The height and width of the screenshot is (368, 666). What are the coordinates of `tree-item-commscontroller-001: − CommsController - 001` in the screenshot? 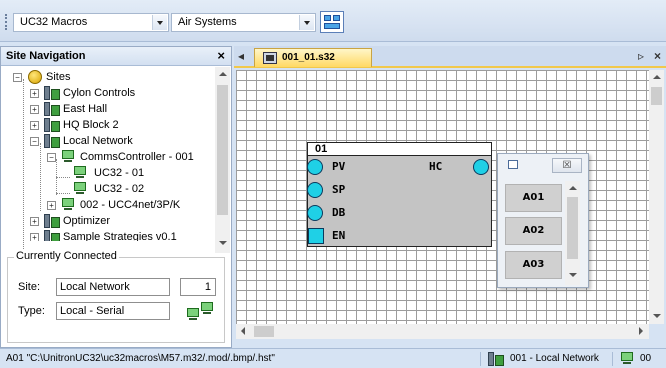 It's located at (108, 157).